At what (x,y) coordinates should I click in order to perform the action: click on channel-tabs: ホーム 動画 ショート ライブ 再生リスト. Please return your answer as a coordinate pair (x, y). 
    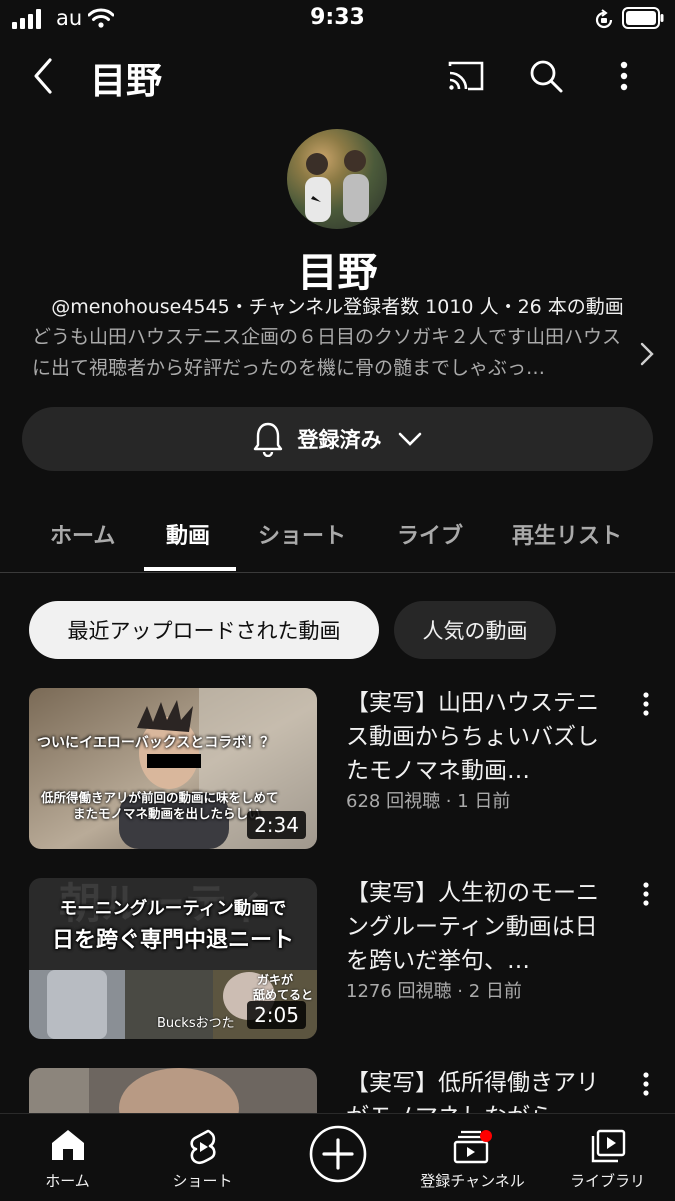
    Looking at the image, I should click on (337, 536).